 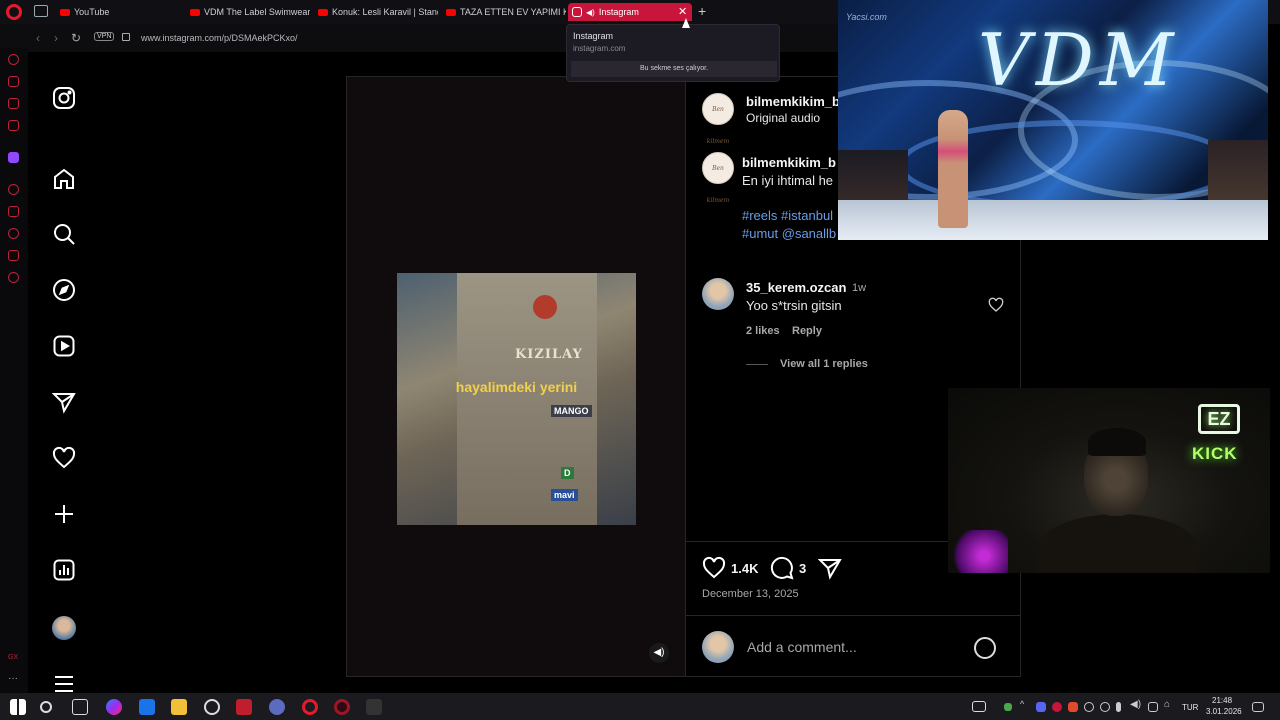 I want to click on keyboard-icon, so click(x=979, y=706).